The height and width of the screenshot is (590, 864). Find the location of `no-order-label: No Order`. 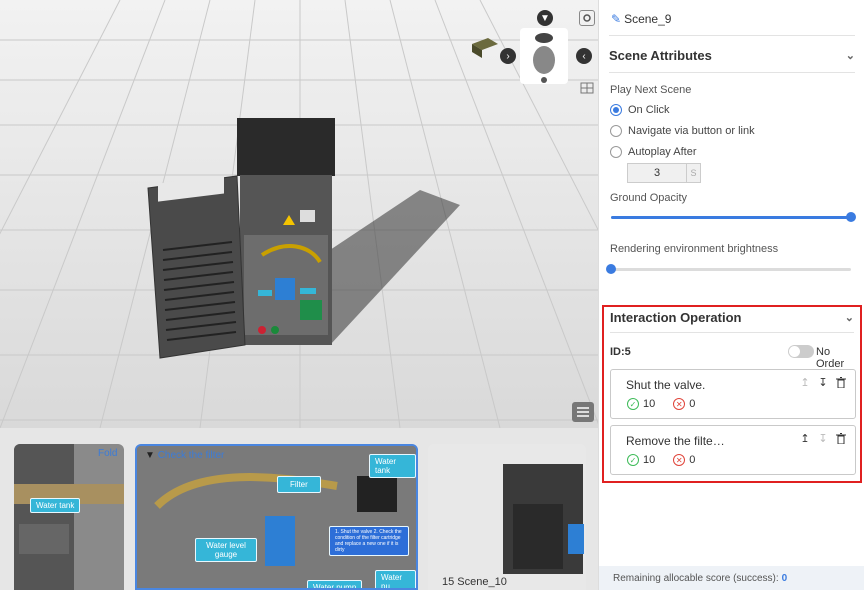

no-order-label: No Order is located at coordinates (830, 358).